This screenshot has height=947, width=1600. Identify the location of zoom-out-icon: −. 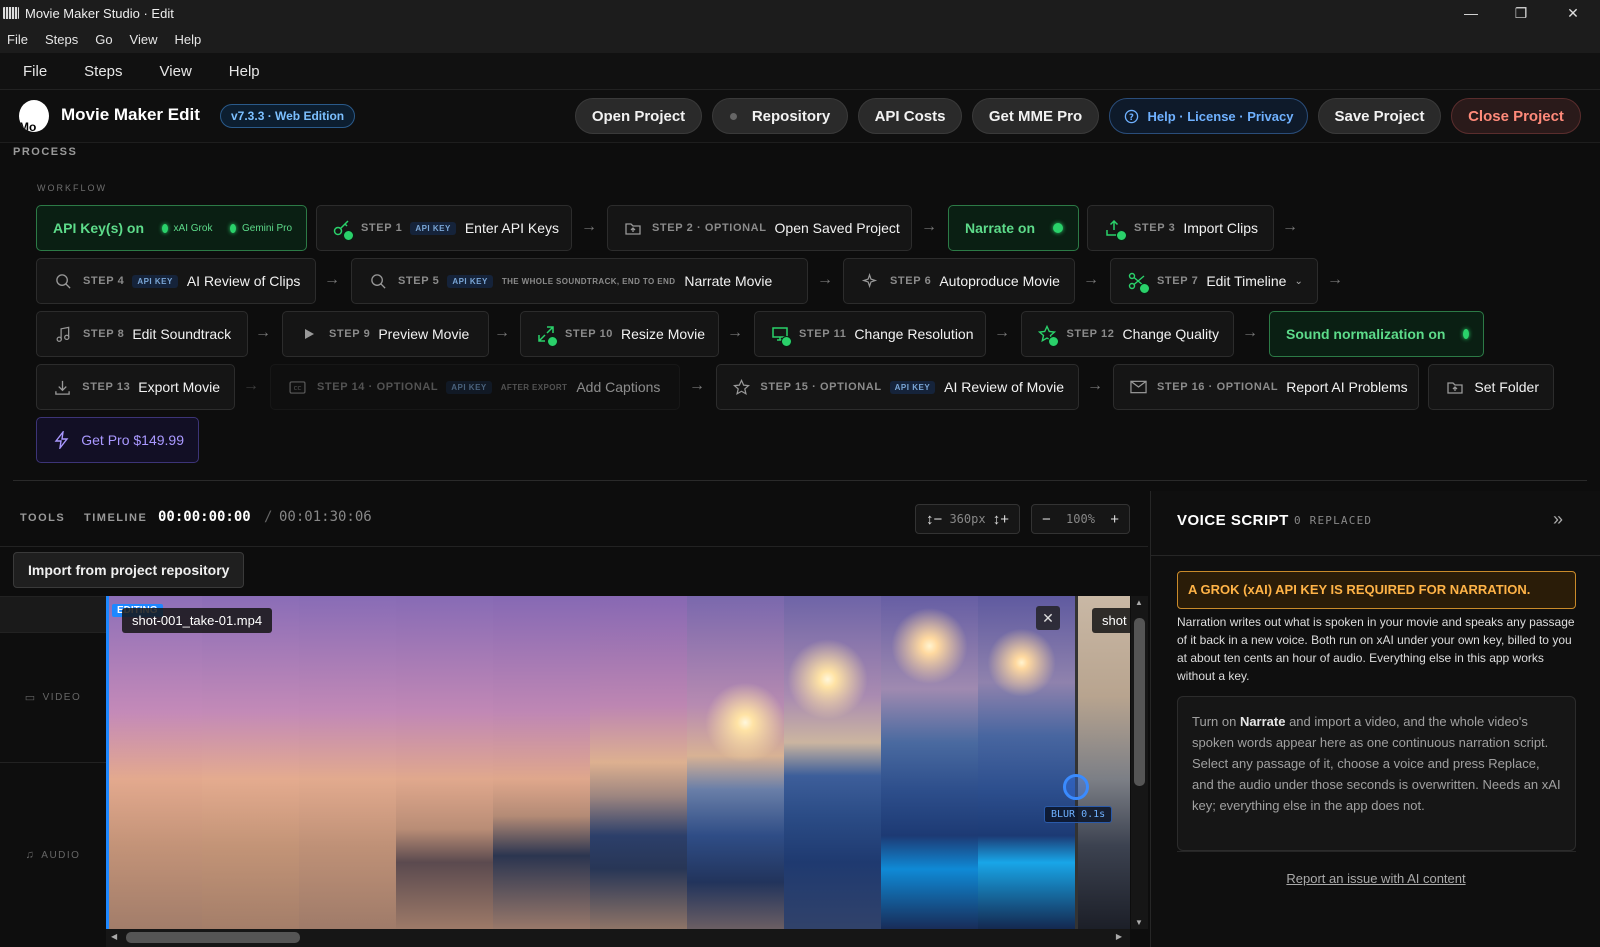
(1046, 519).